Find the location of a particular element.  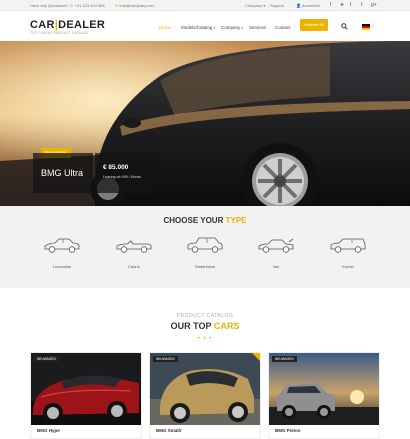

heading-decoration-dots: • • • is located at coordinates (205, 339).